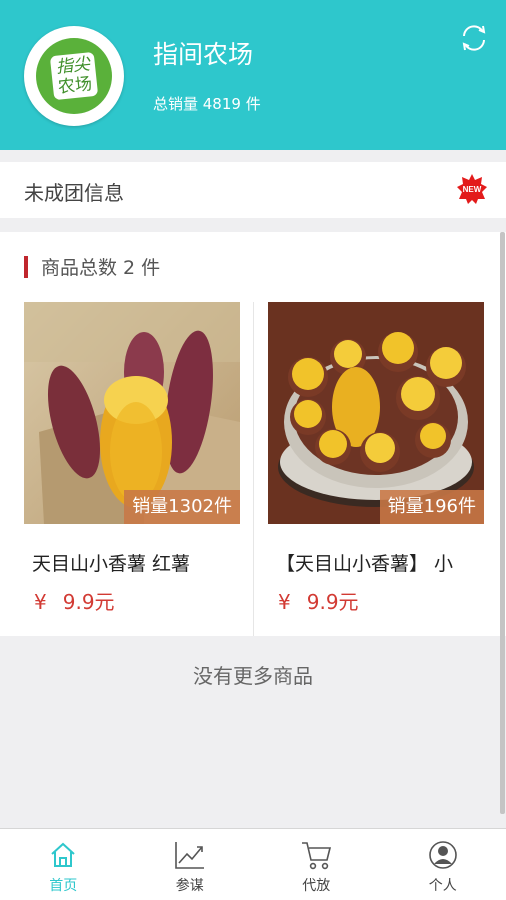 This screenshot has height=900, width=506. I want to click on section-marker, so click(26, 267).